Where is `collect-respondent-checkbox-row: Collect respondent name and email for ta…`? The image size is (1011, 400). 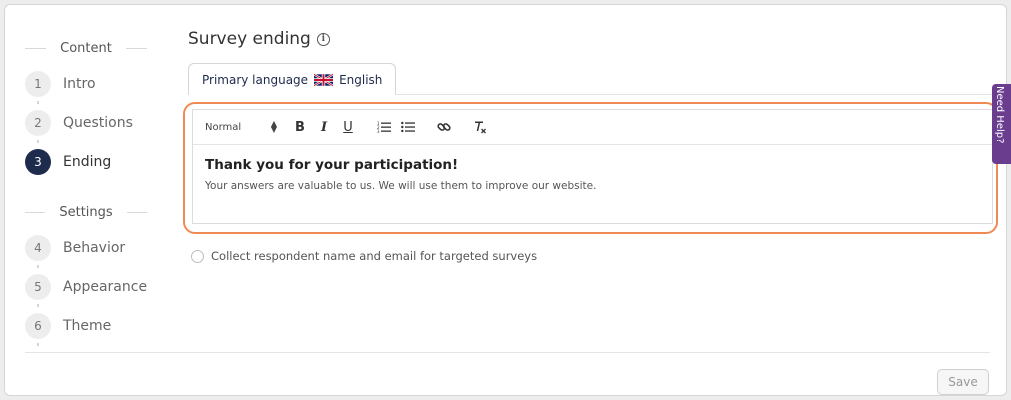
collect-respondent-checkbox-row: Collect respondent name and email for ta… is located at coordinates (364, 256).